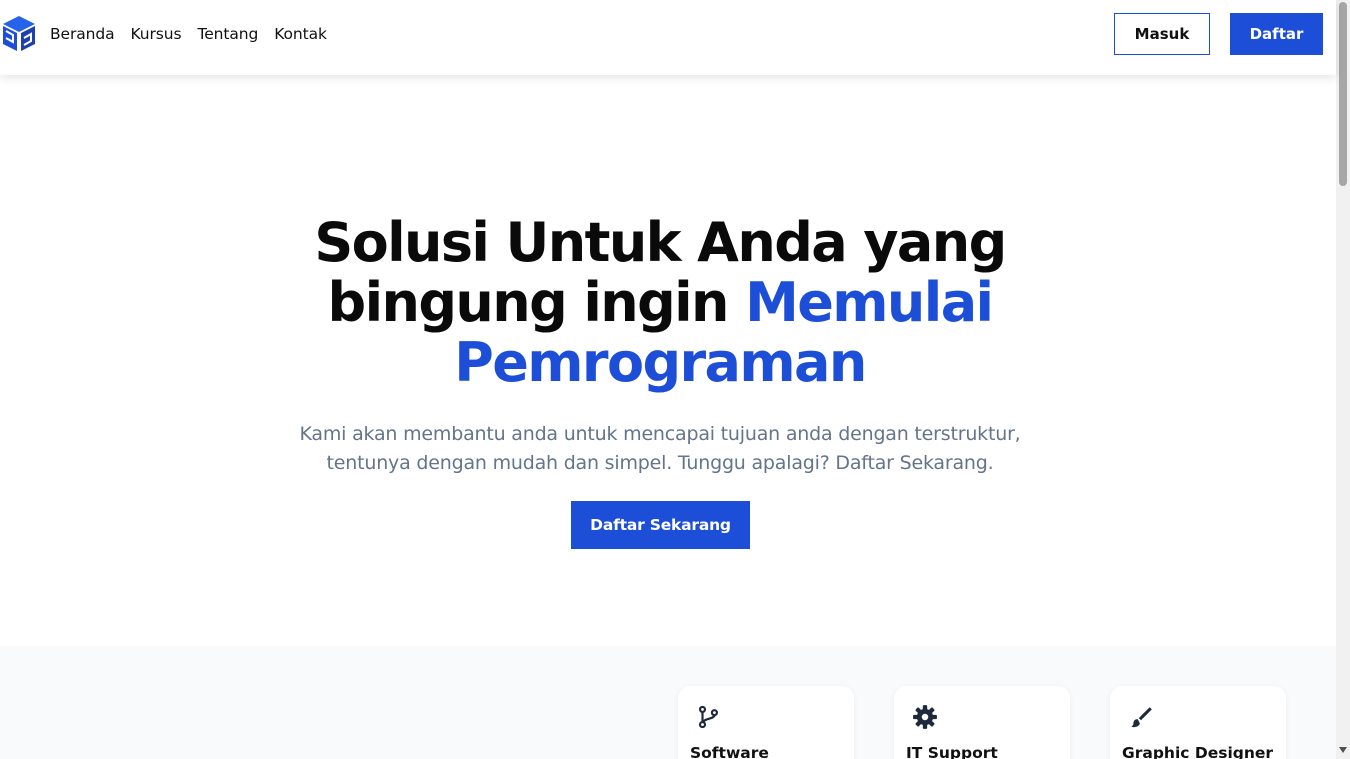 The height and width of the screenshot is (759, 1350). I want to click on nav-link-kursus: Kursus, so click(156, 34).